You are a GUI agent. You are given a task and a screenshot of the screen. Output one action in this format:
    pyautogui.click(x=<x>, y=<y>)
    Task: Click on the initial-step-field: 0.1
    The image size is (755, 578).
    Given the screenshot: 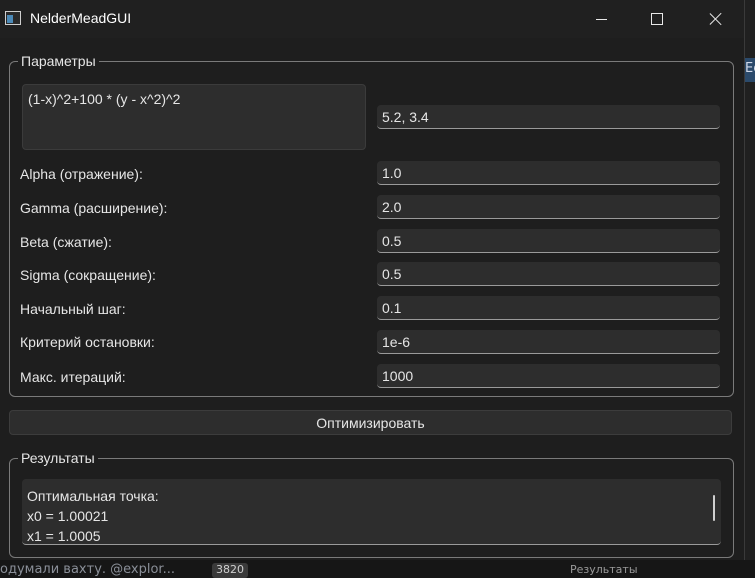 What is the action you would take?
    pyautogui.click(x=548, y=308)
    